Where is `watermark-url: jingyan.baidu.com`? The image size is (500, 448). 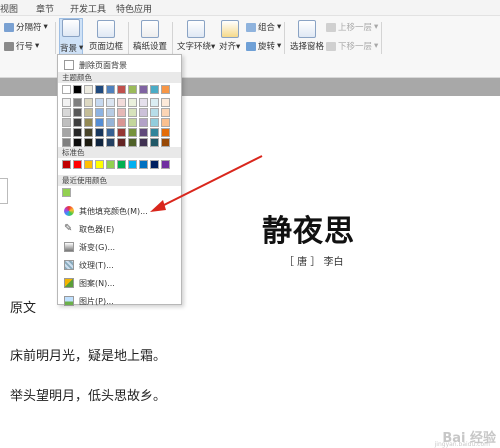 watermark-url: jingyan.baidu.com is located at coordinates (462, 444).